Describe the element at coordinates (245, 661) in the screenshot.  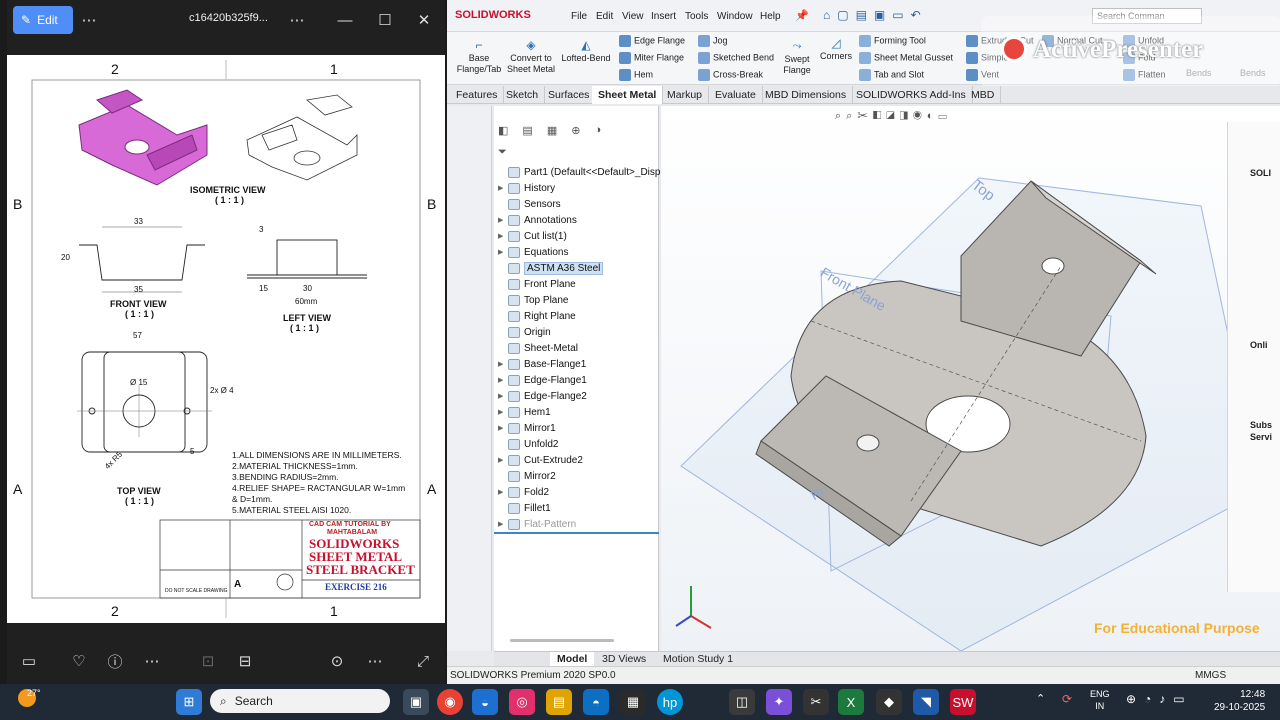
I see `scan-text-icon: ⊟` at that location.